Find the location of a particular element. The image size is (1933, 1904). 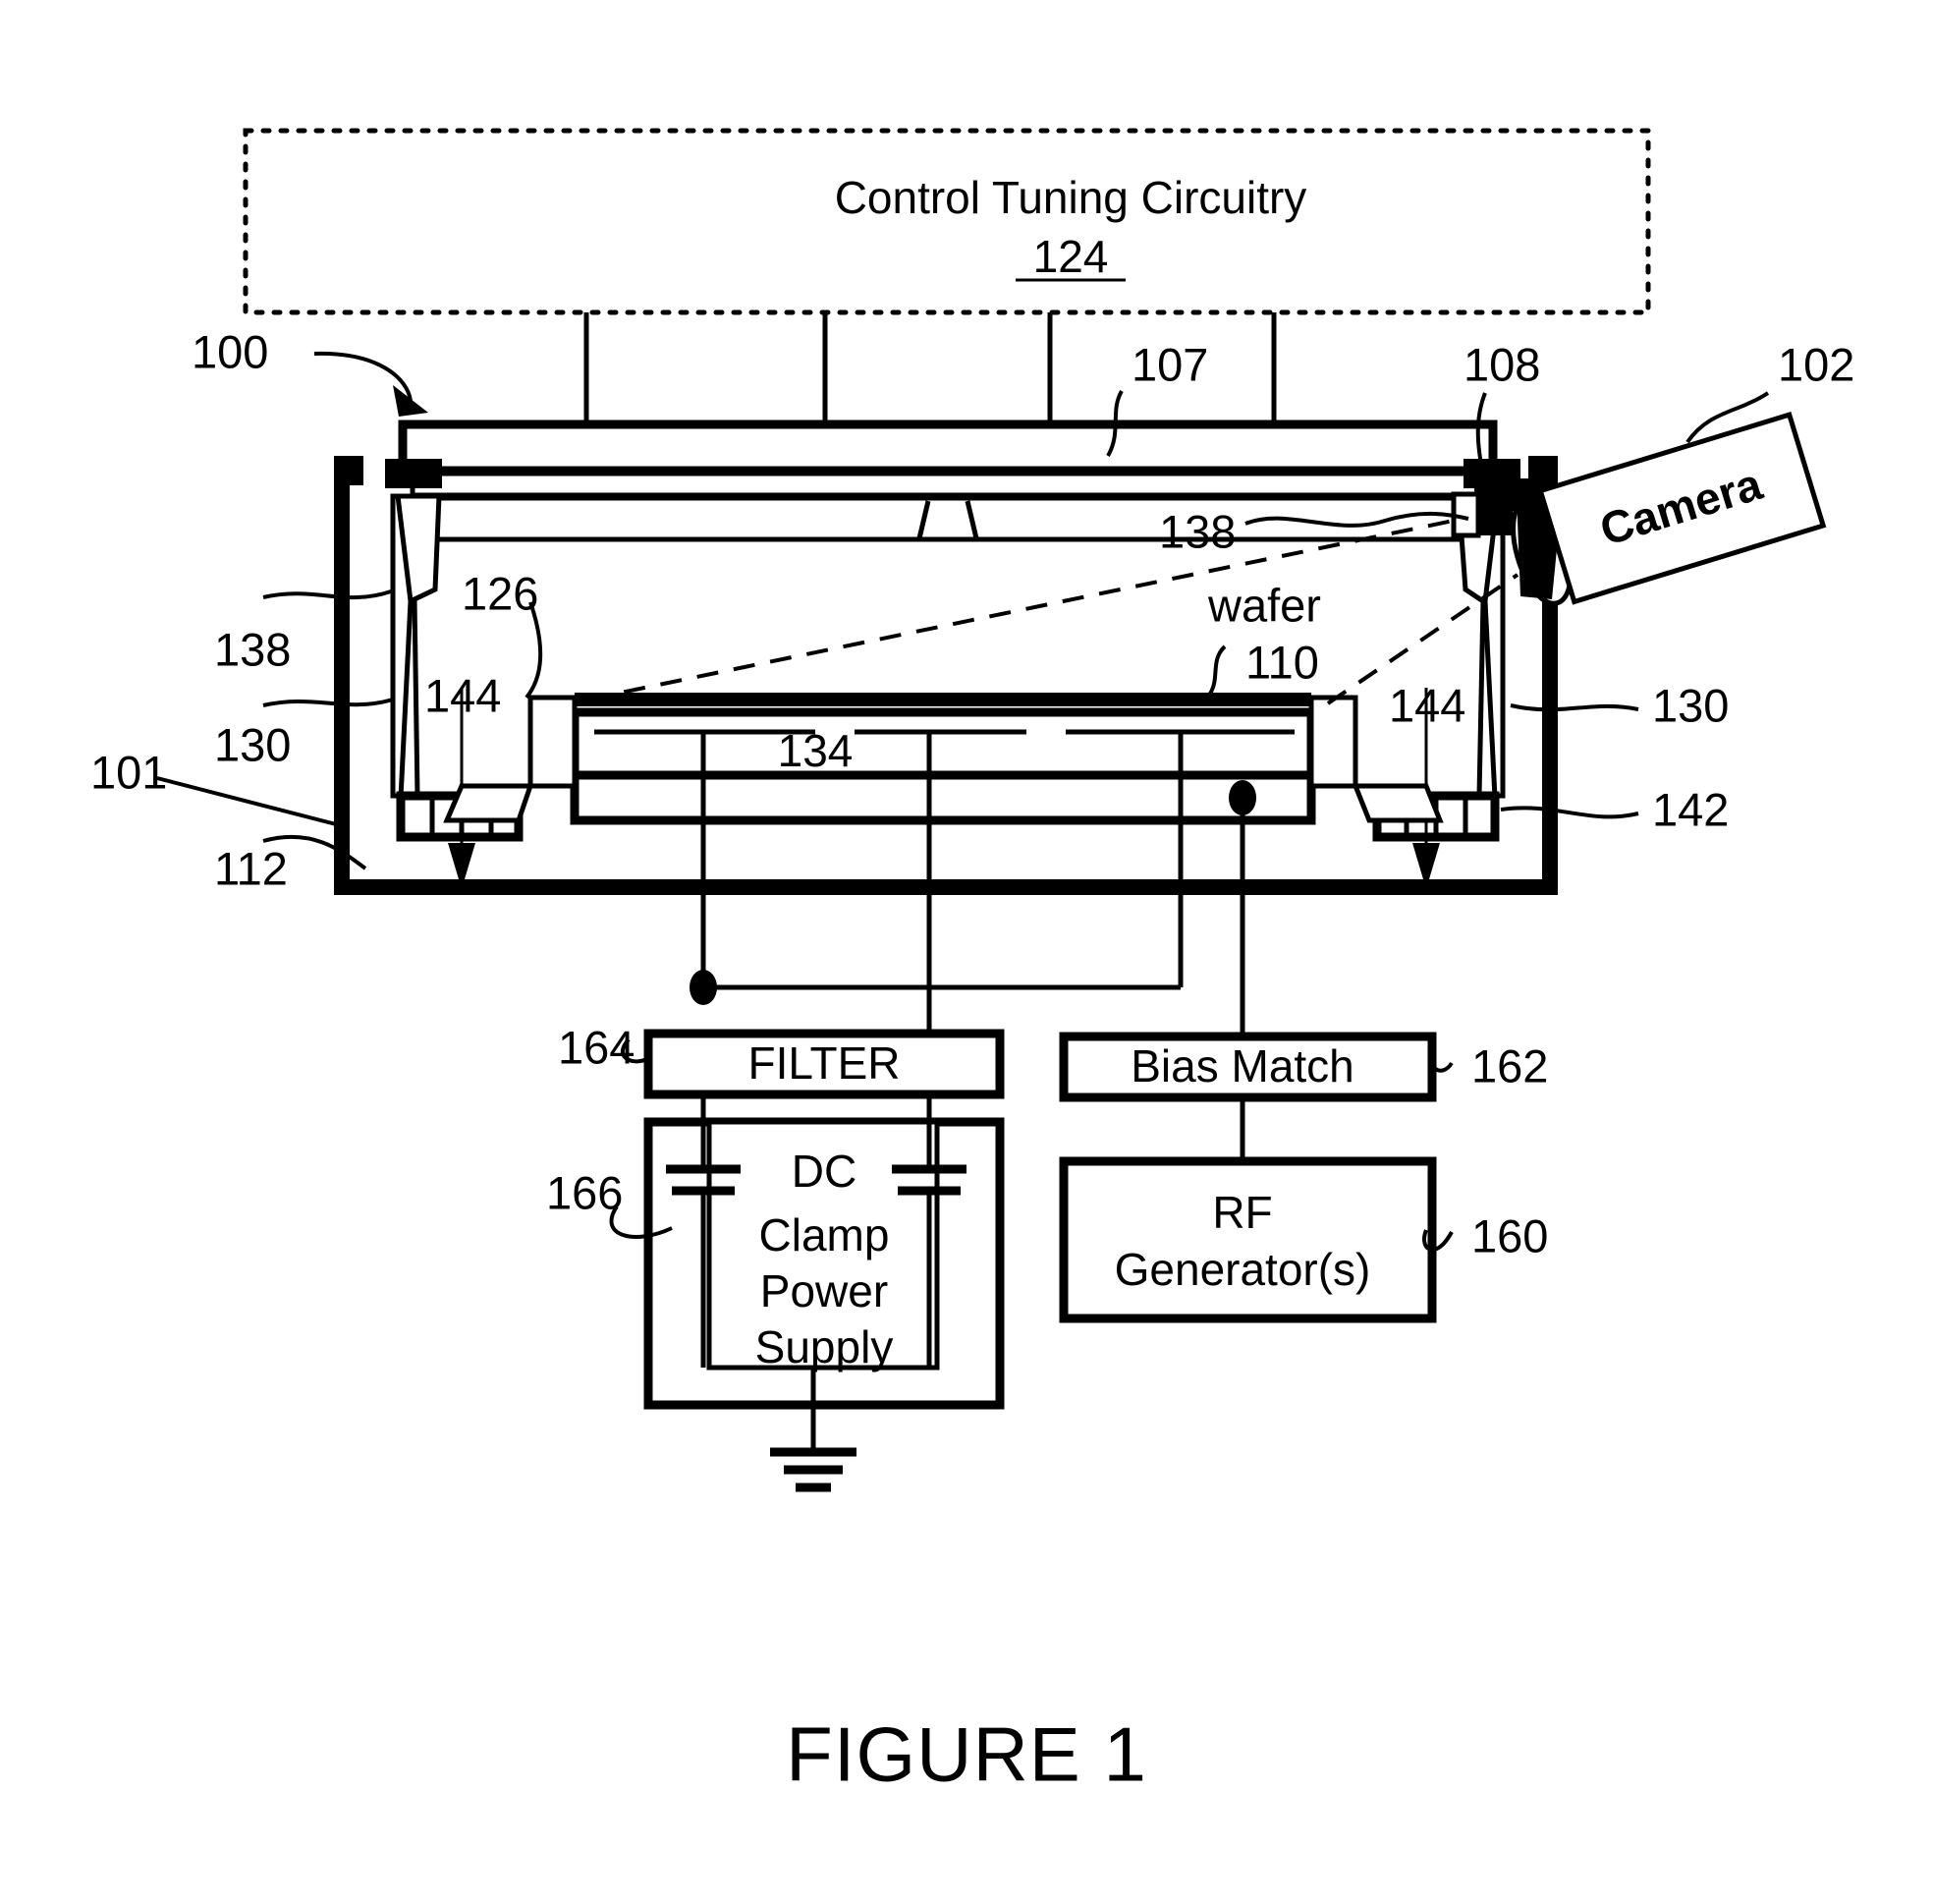

wire-junction-node is located at coordinates (703, 987).